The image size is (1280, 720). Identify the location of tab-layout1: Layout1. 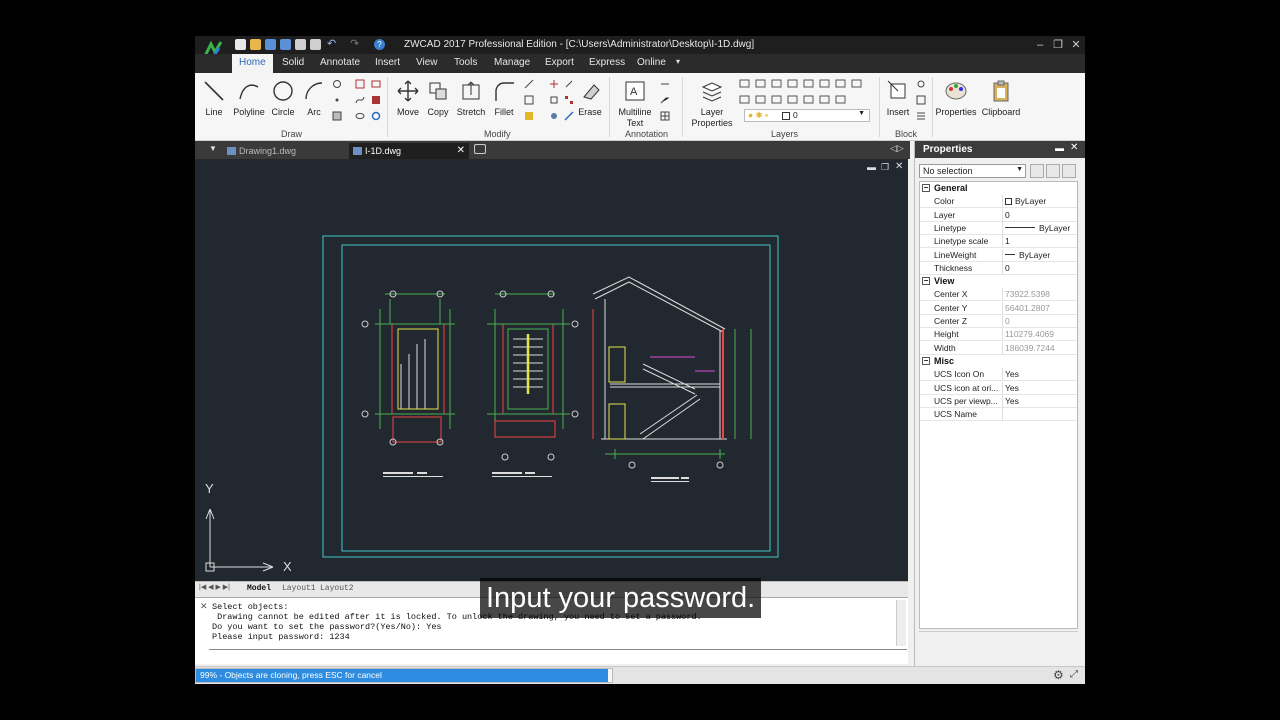
(299, 588).